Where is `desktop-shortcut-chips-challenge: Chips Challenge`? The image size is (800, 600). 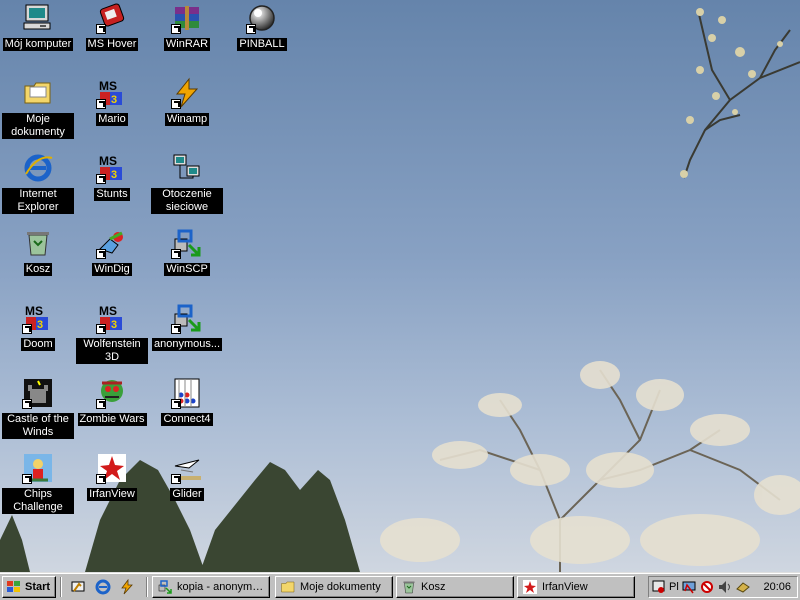
desktop-shortcut-chips-challenge: Chips Challenge is located at coordinates (38, 483).